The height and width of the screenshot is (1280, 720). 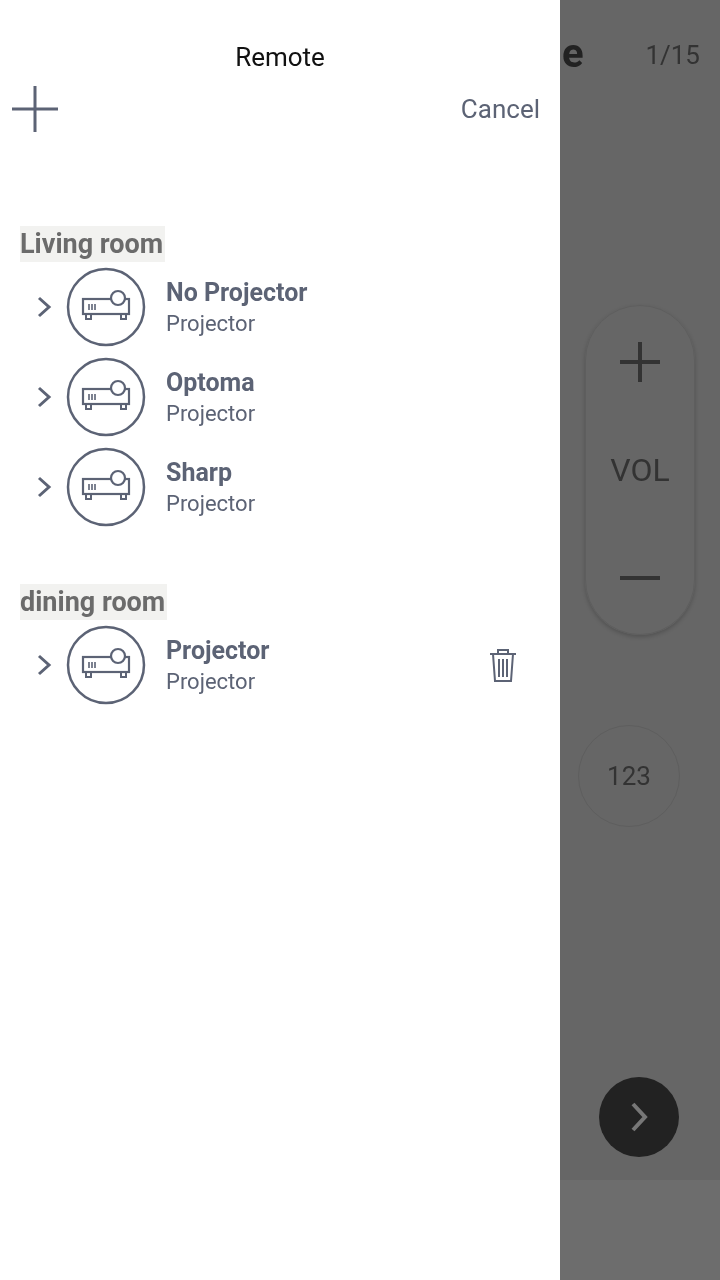 I want to click on screen-title: e, so click(x=573, y=54).